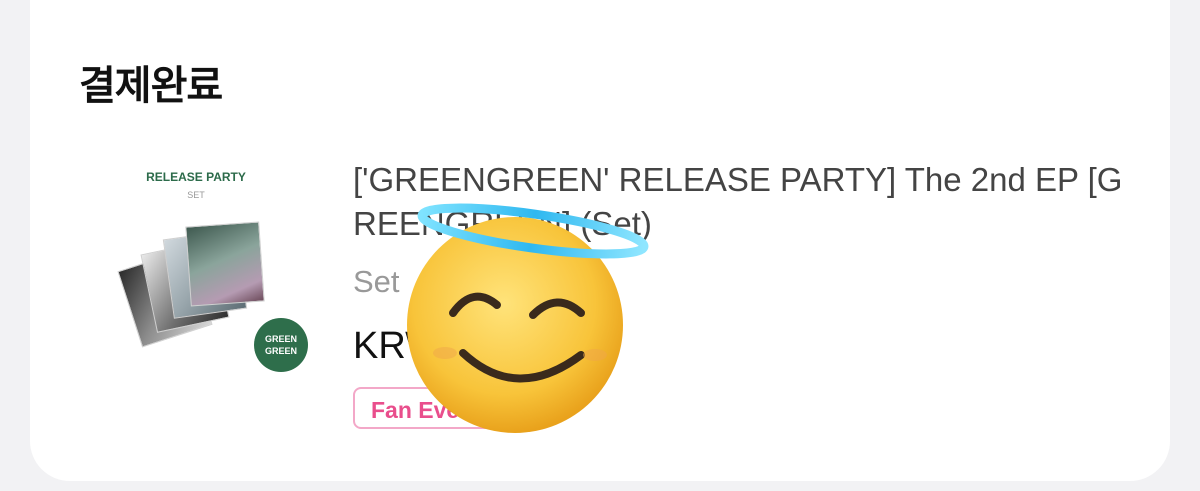 The width and height of the screenshot is (1200, 491). Describe the element at coordinates (528, 318) in the screenshot. I see `smiling-face-with-halo-icon` at that location.